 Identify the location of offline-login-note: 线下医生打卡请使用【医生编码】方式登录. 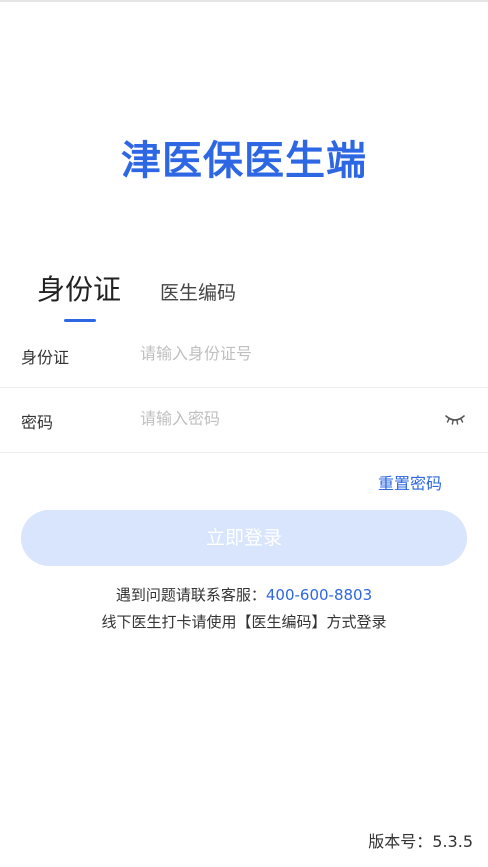
(244, 622).